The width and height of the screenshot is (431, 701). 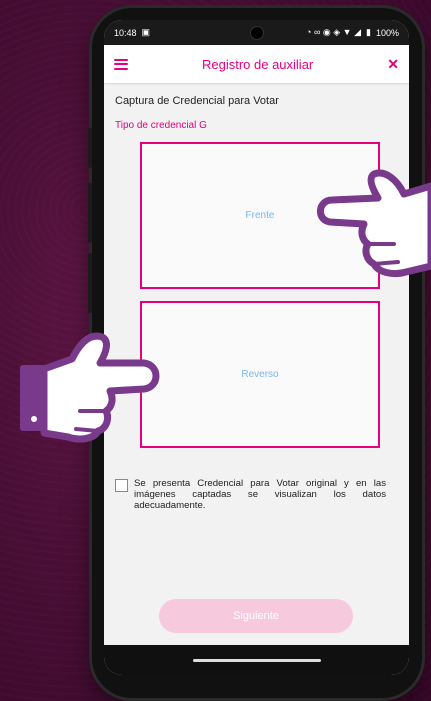 I want to click on status-bar: 10:48 ▣ ◔ ∞ ◉ ◈ ▼ ◢ ▮ 100%, so click(x=256, y=32).